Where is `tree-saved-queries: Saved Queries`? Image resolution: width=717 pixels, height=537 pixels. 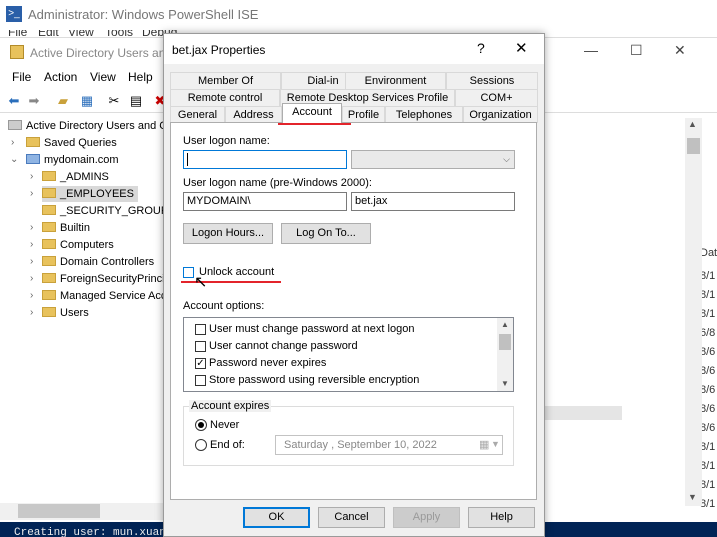
tree-saved-queries: Saved Queries is located at coordinates (71, 143).